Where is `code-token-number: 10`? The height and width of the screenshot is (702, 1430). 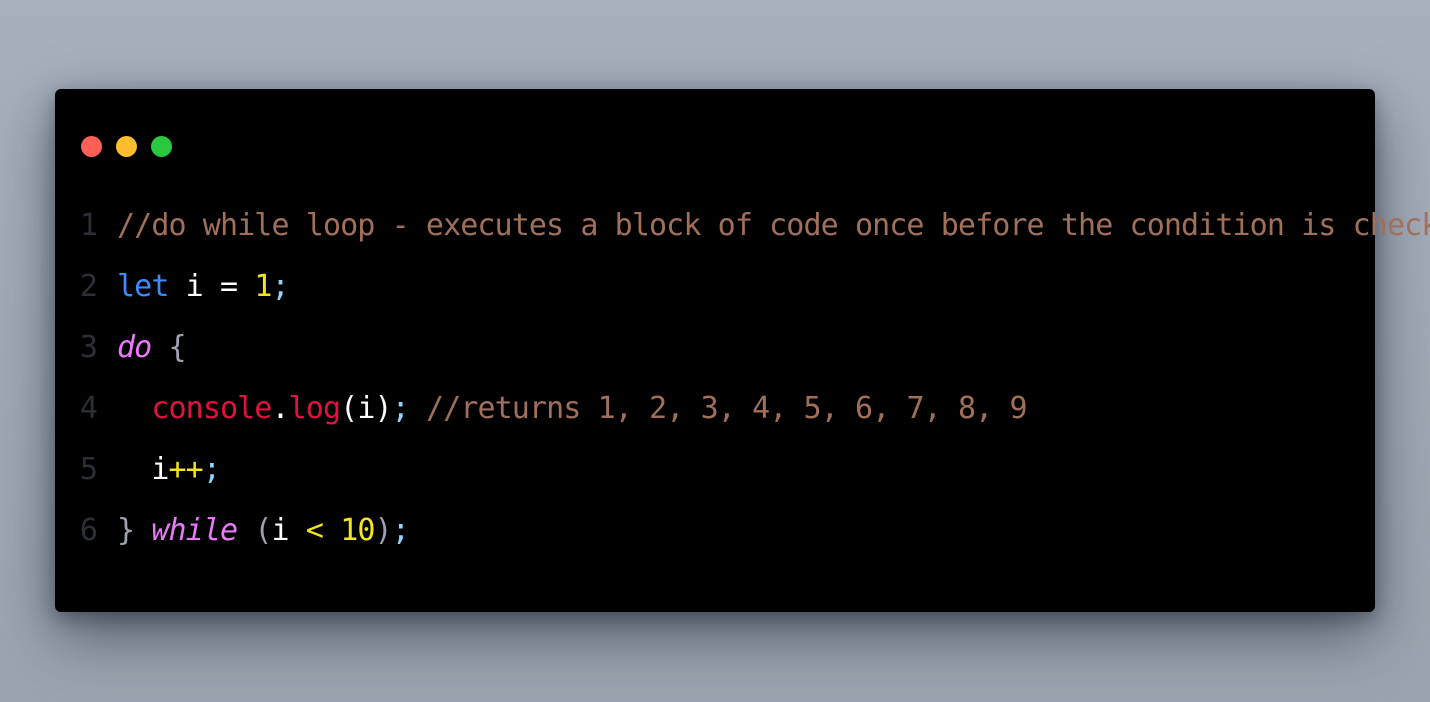 code-token-number: 10 is located at coordinates (357, 530).